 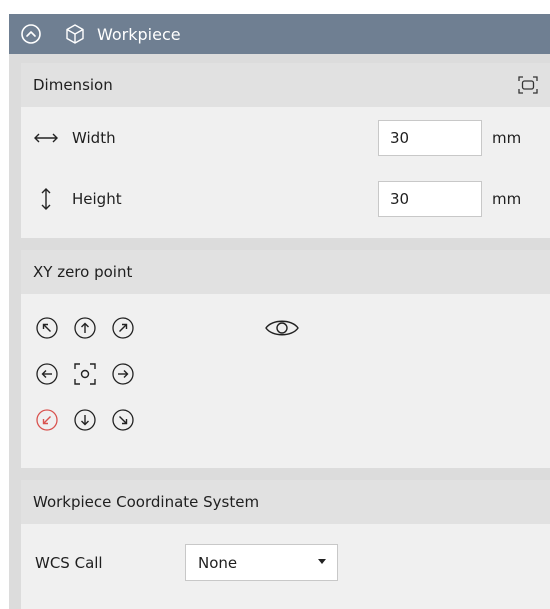 I want to click on width-row: Width mm, so click(x=285, y=138).